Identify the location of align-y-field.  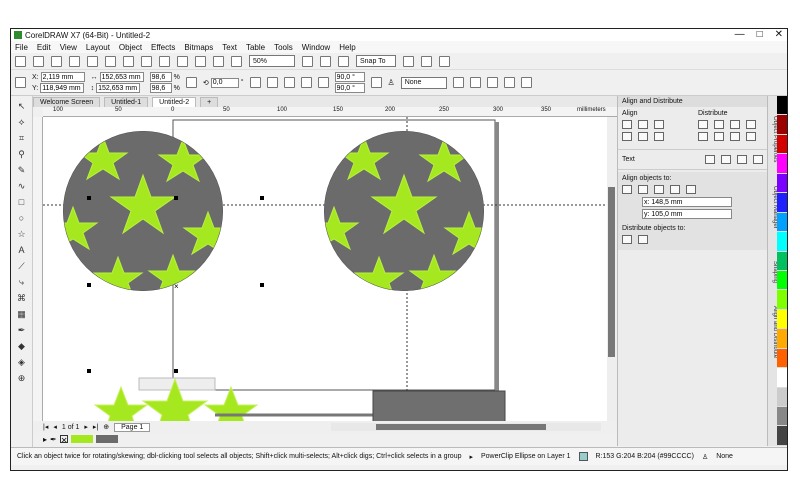
(687, 214).